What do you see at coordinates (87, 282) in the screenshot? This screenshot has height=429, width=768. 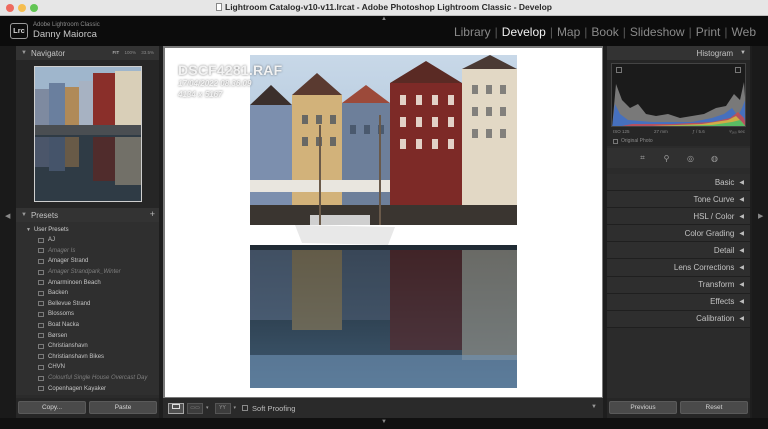 I see `preset-item: Amarminoen Beach` at bounding box center [87, 282].